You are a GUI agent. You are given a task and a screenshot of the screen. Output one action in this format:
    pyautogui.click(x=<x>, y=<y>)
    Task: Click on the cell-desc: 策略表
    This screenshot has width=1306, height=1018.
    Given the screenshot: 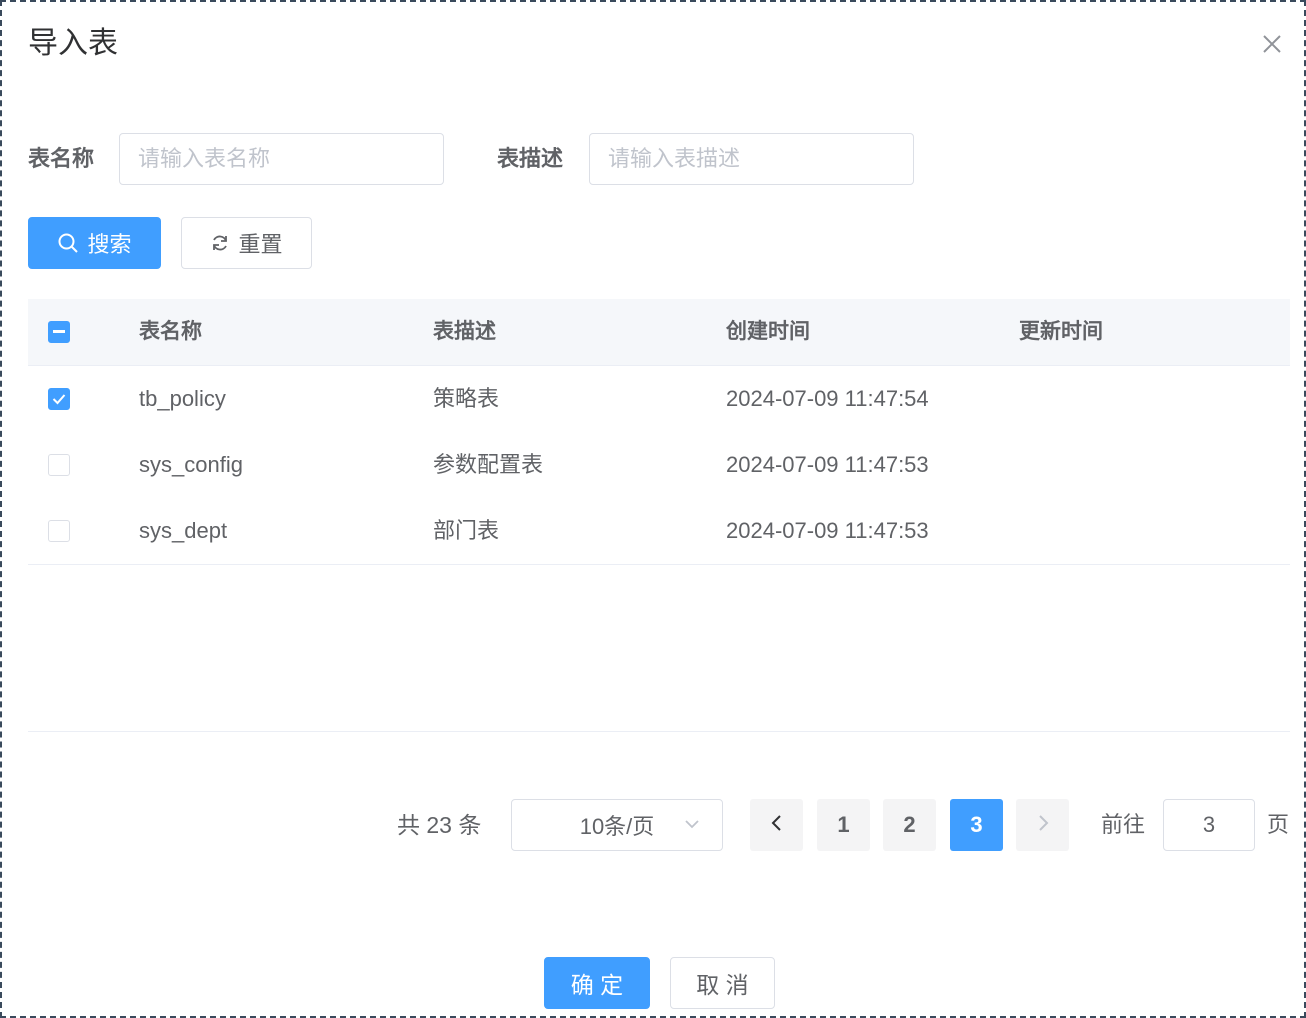 What is the action you would take?
    pyautogui.click(x=466, y=398)
    